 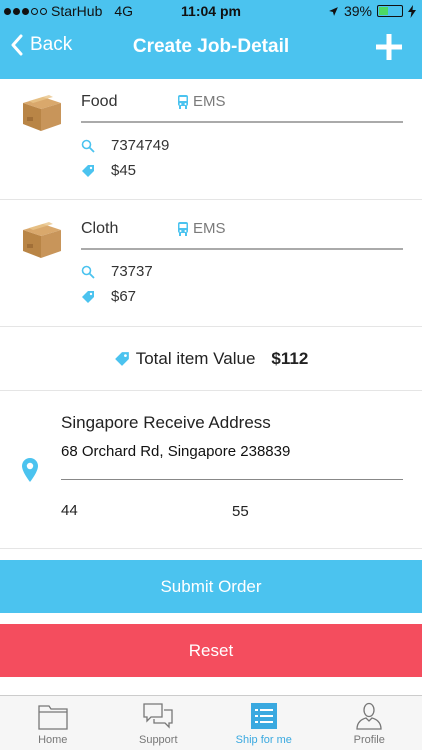 I want to click on address-field: 68 Orchard Rd, Singapore 238839, so click(x=175, y=451).